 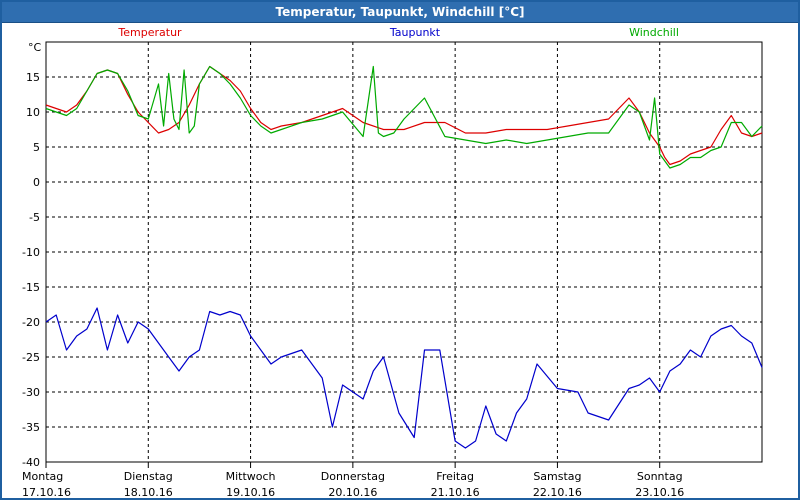 I want to click on y-tick-label: 0, so click(x=36, y=182).